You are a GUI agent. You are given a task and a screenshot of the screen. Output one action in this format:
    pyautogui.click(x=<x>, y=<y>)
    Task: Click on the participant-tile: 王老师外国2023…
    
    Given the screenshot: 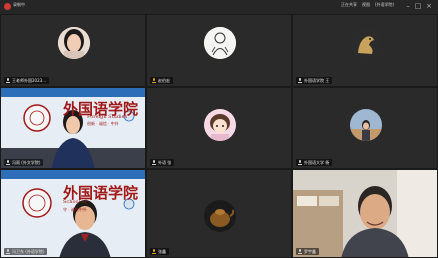 What is the action you would take?
    pyautogui.click(x=73, y=50)
    